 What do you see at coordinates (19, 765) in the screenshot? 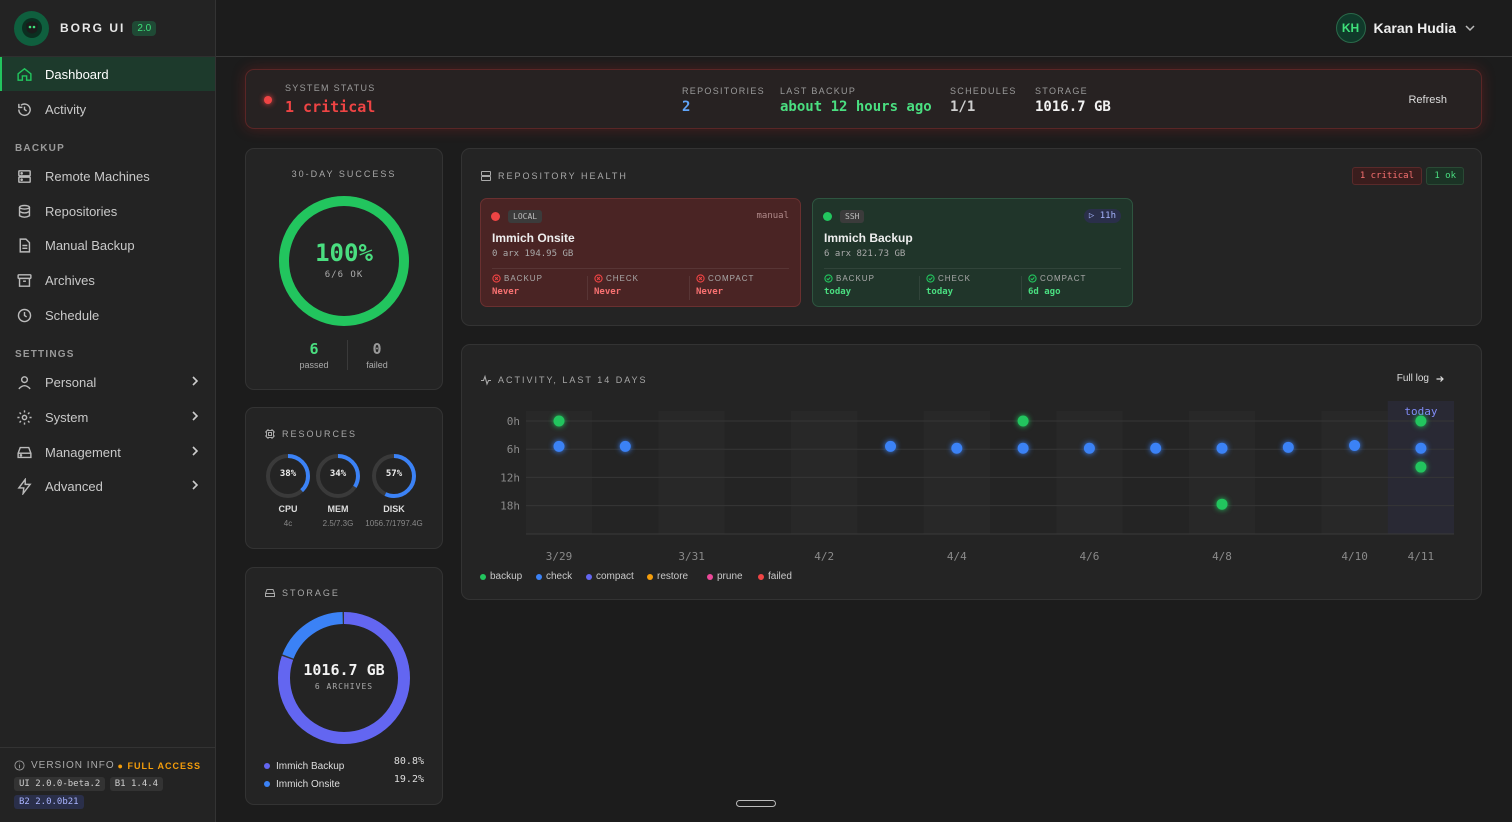
I see `info-icon` at bounding box center [19, 765].